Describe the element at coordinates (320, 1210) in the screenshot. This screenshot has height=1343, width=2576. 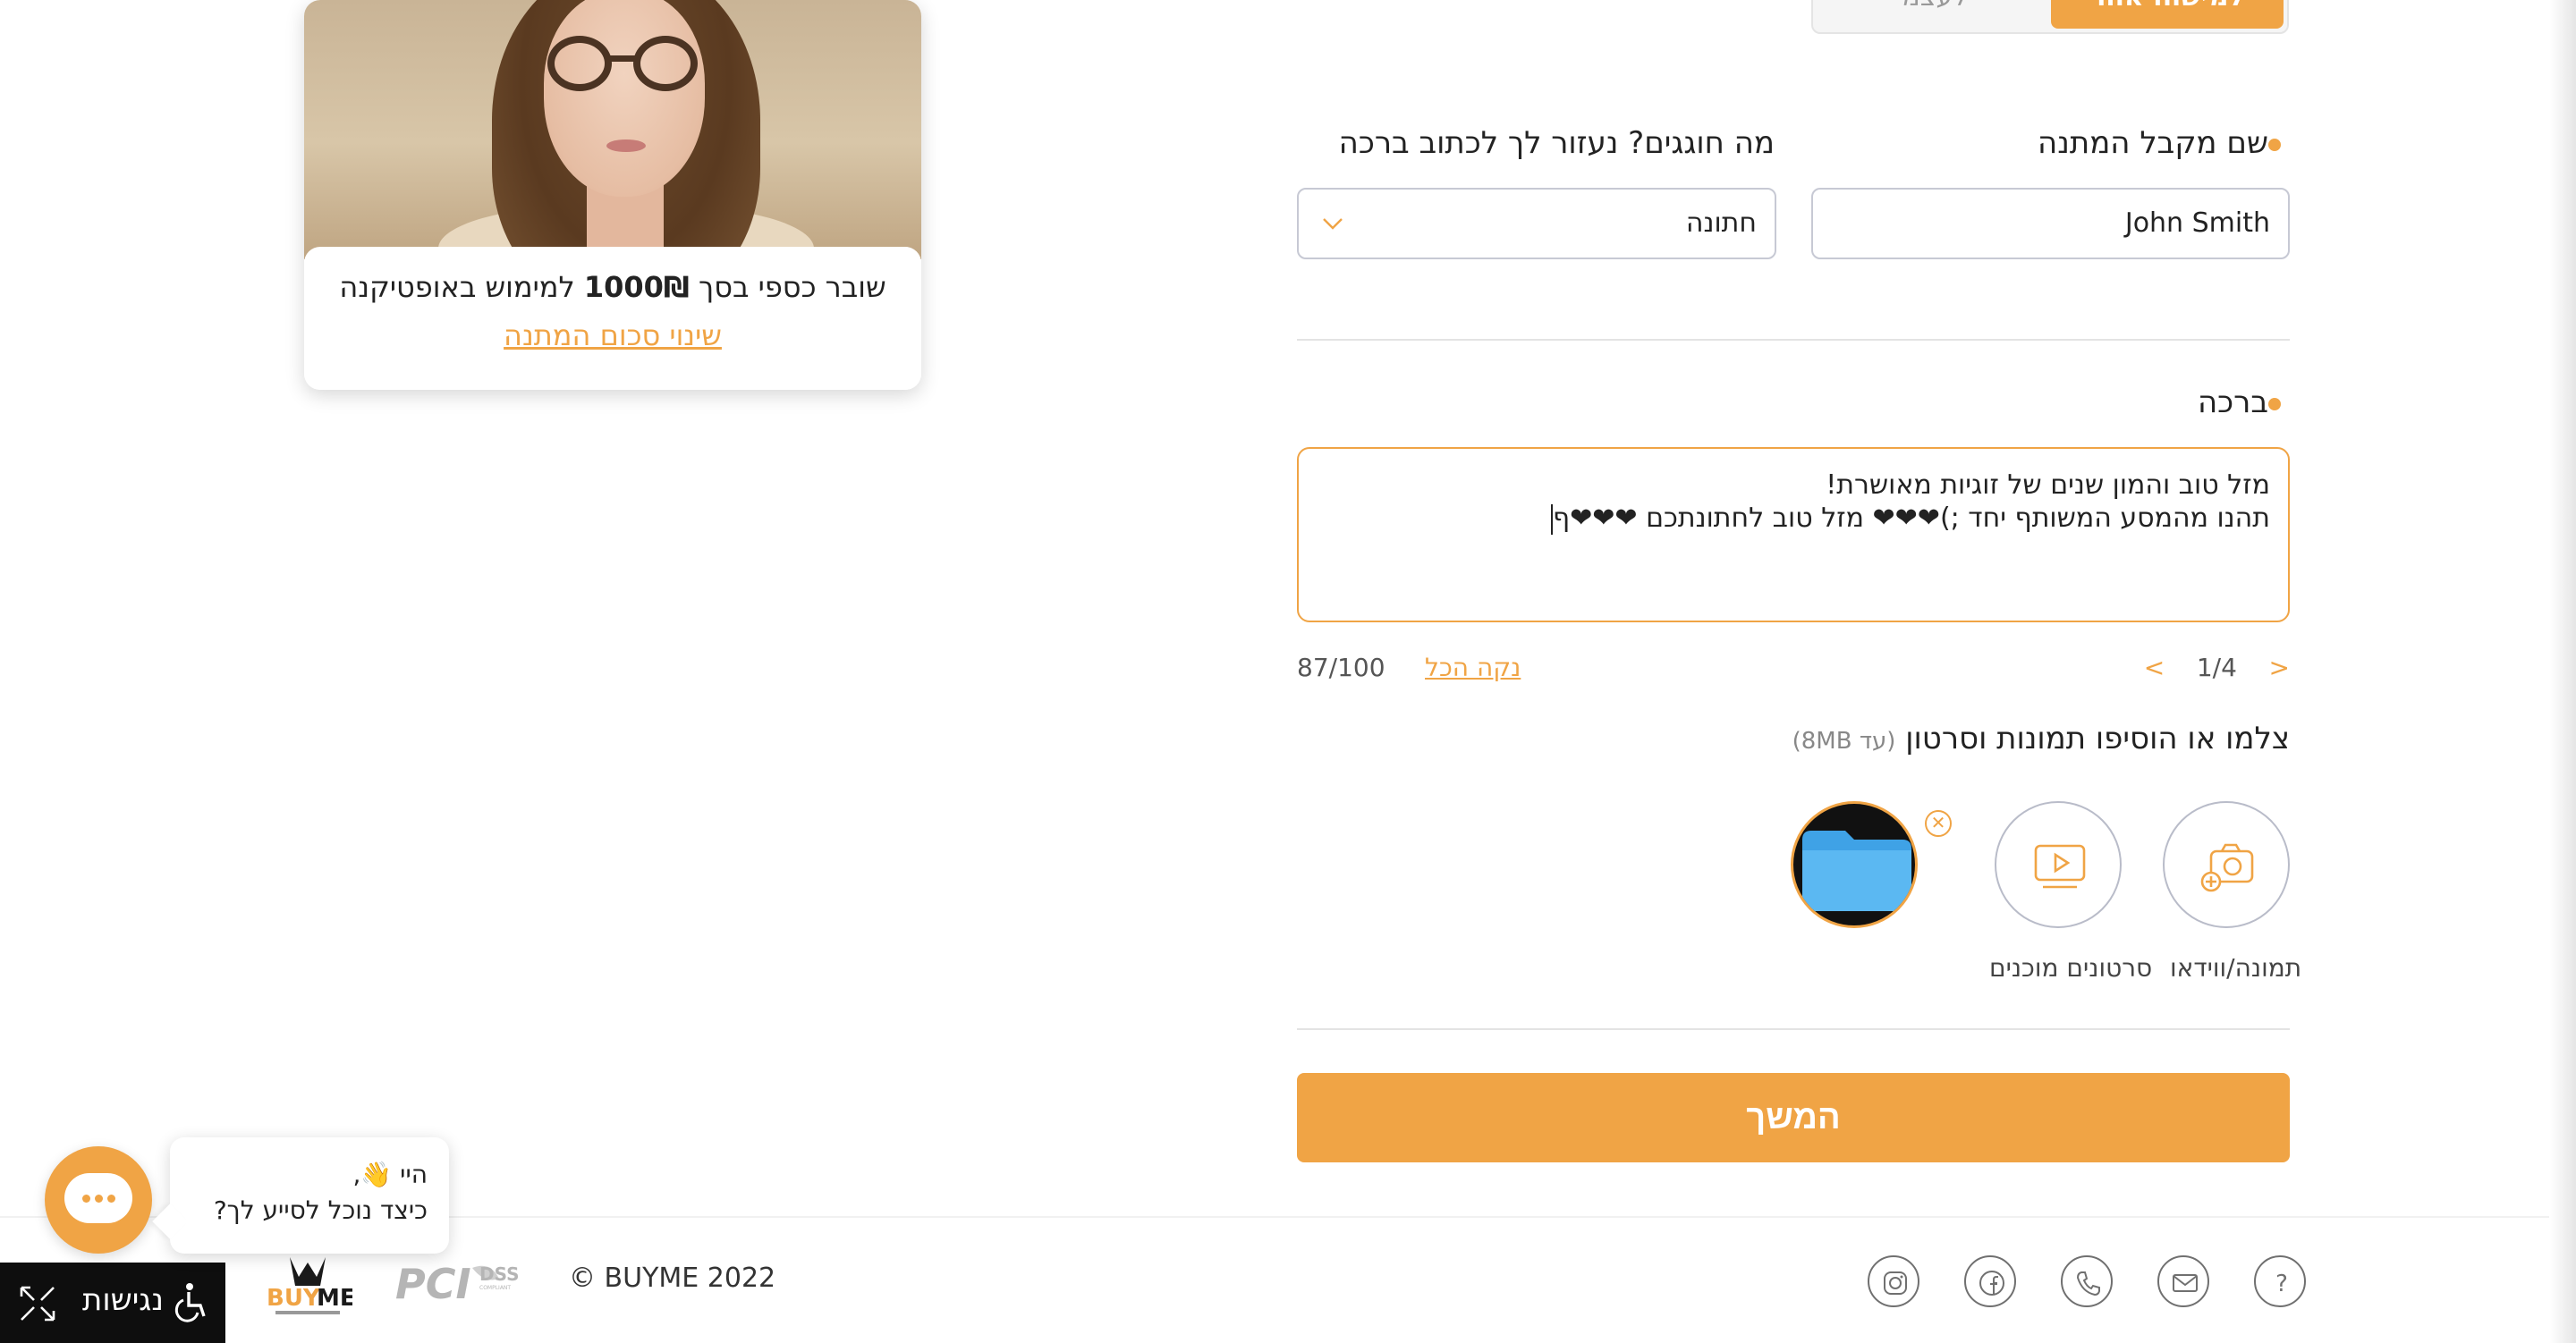
I see `chat-greeting-line-2: כיצד נוכל לסייע לך?` at that location.